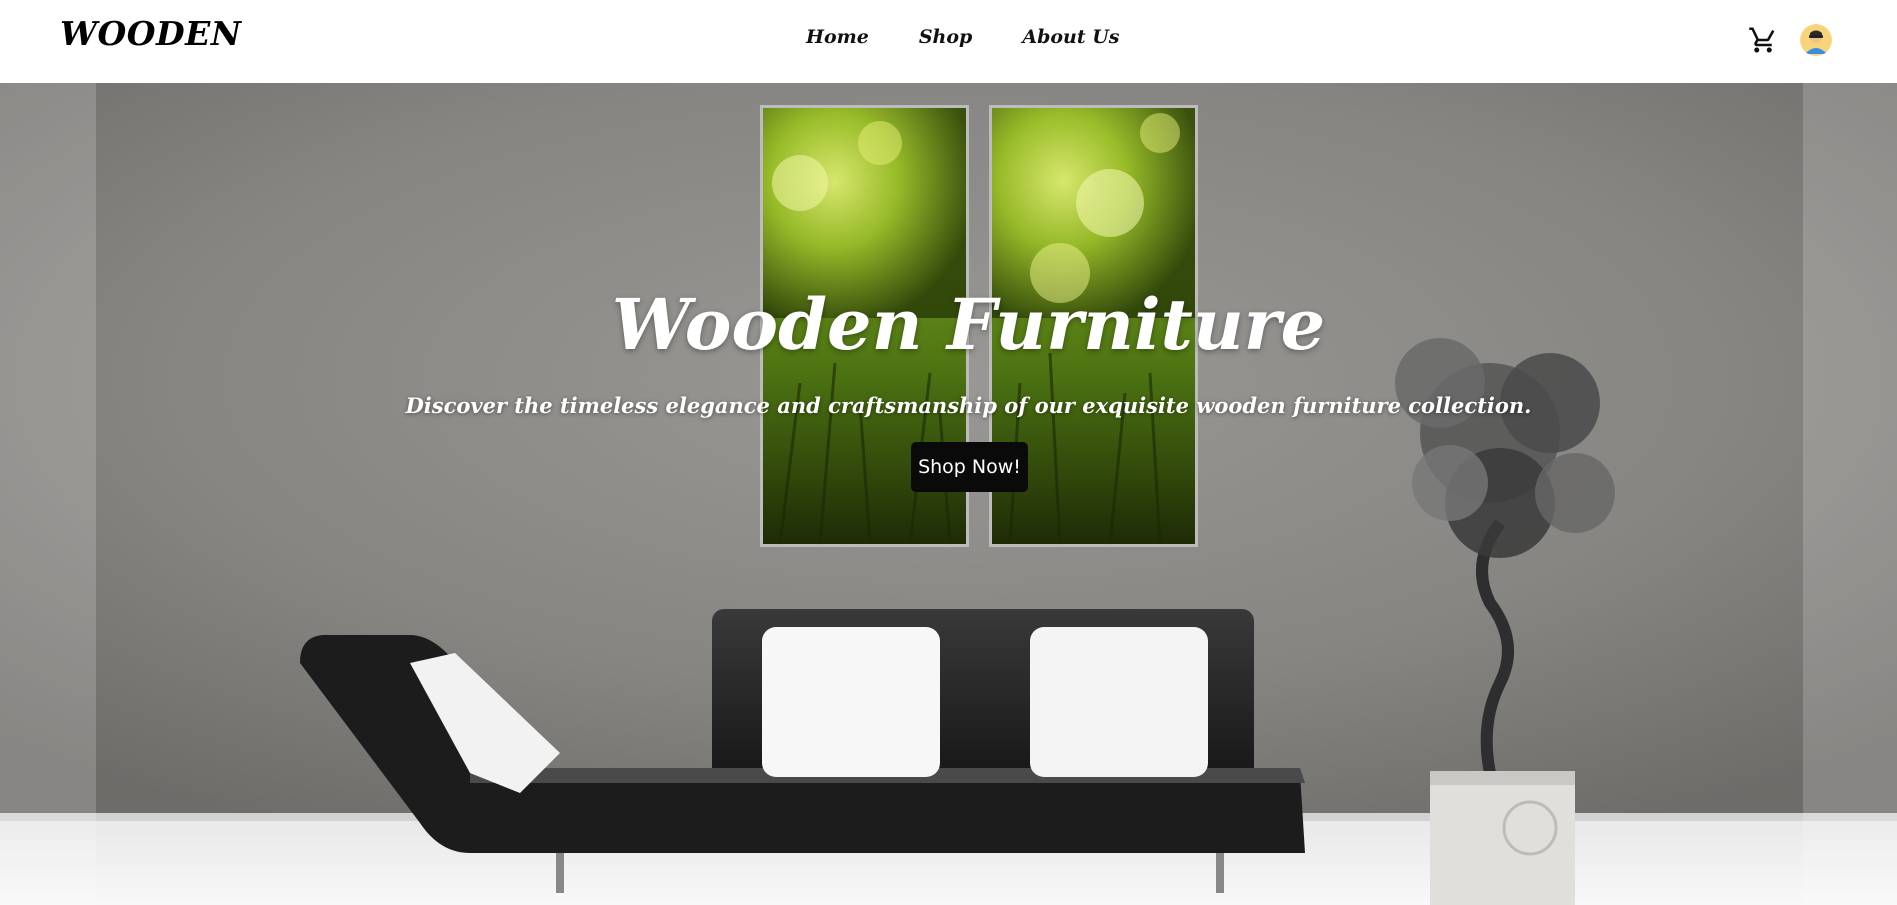 This screenshot has height=905, width=1897. Describe the element at coordinates (1816, 40) in the screenshot. I see `user-avatar` at that location.